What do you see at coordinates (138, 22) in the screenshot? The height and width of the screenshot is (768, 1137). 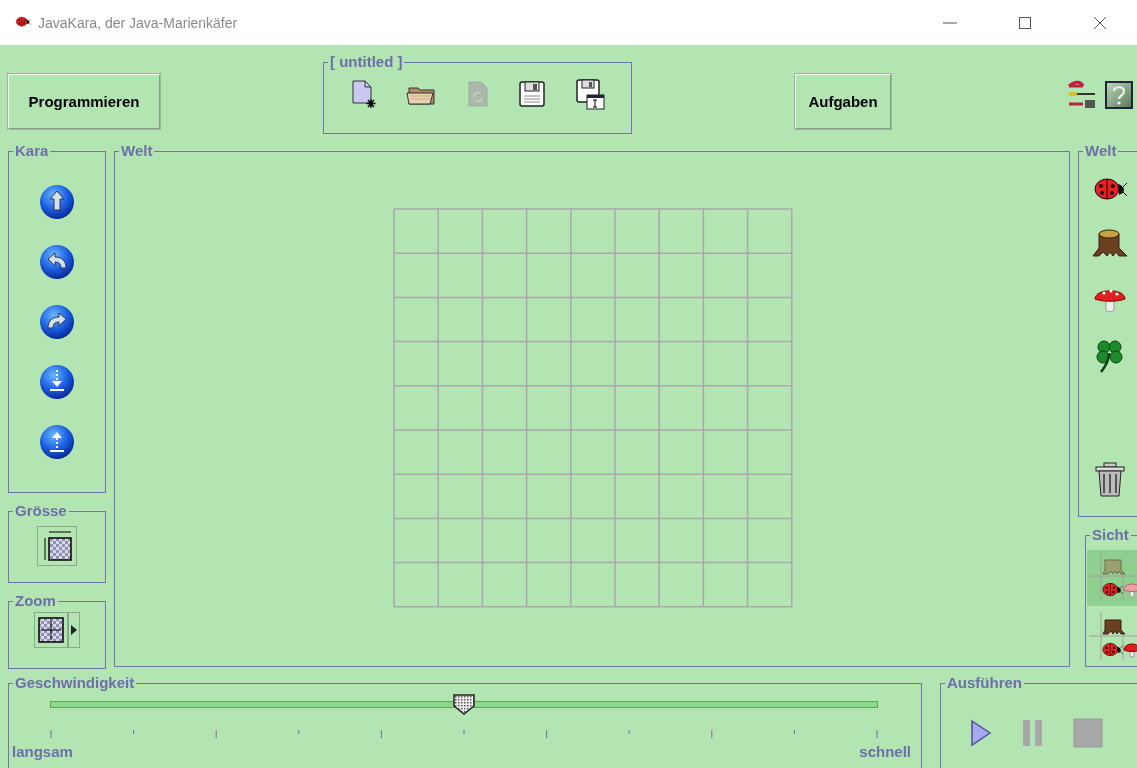 I see `window-title: JavaKara, der Java-Marienkäfer` at bounding box center [138, 22].